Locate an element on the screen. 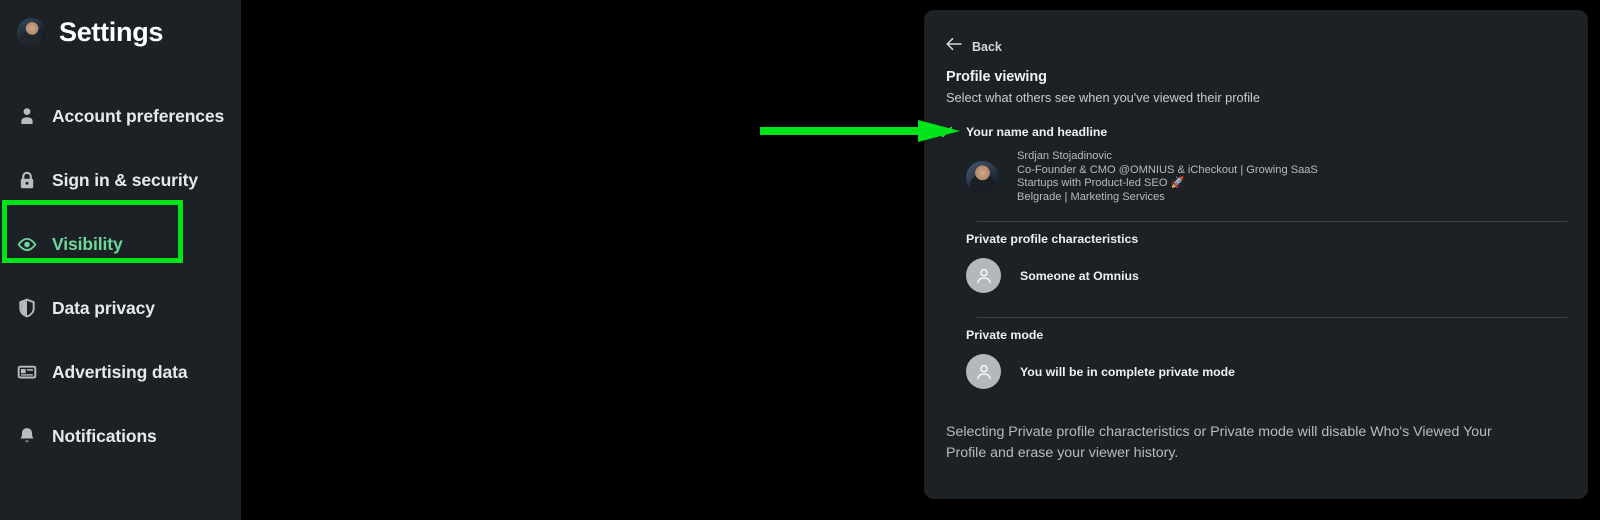 The height and width of the screenshot is (520, 1600). option-preview-row: Someone at Omnius is located at coordinates (1277, 275).